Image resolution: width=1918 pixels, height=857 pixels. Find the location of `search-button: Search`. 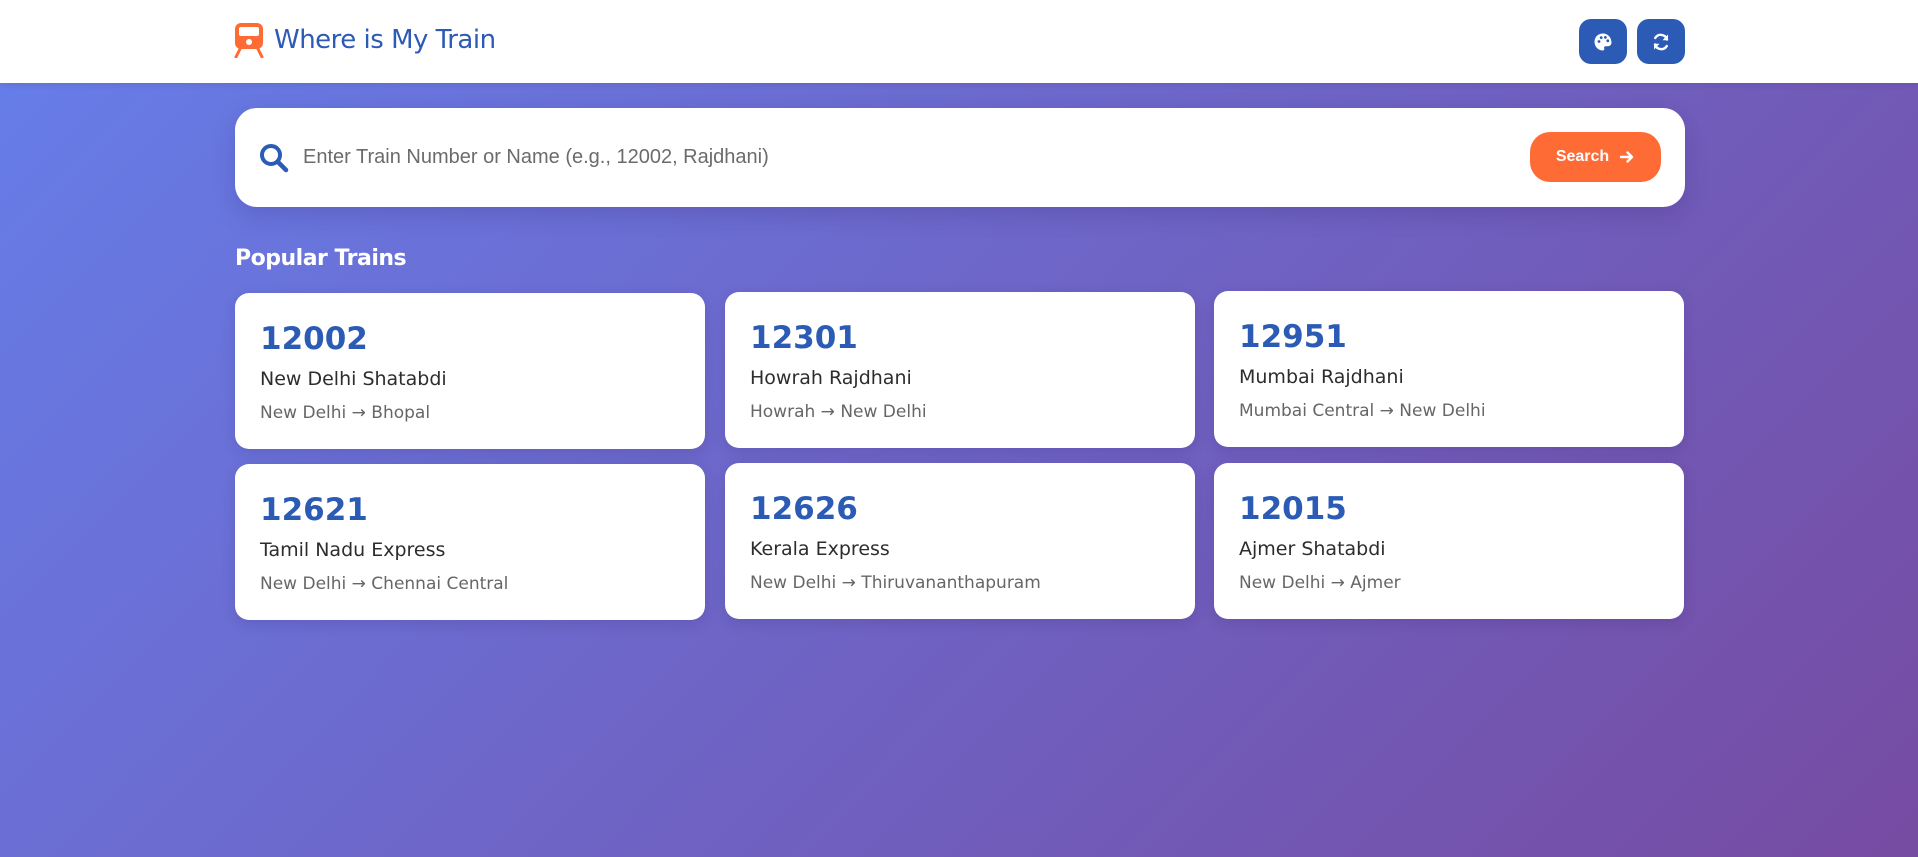

search-button: Search is located at coordinates (1595, 157).